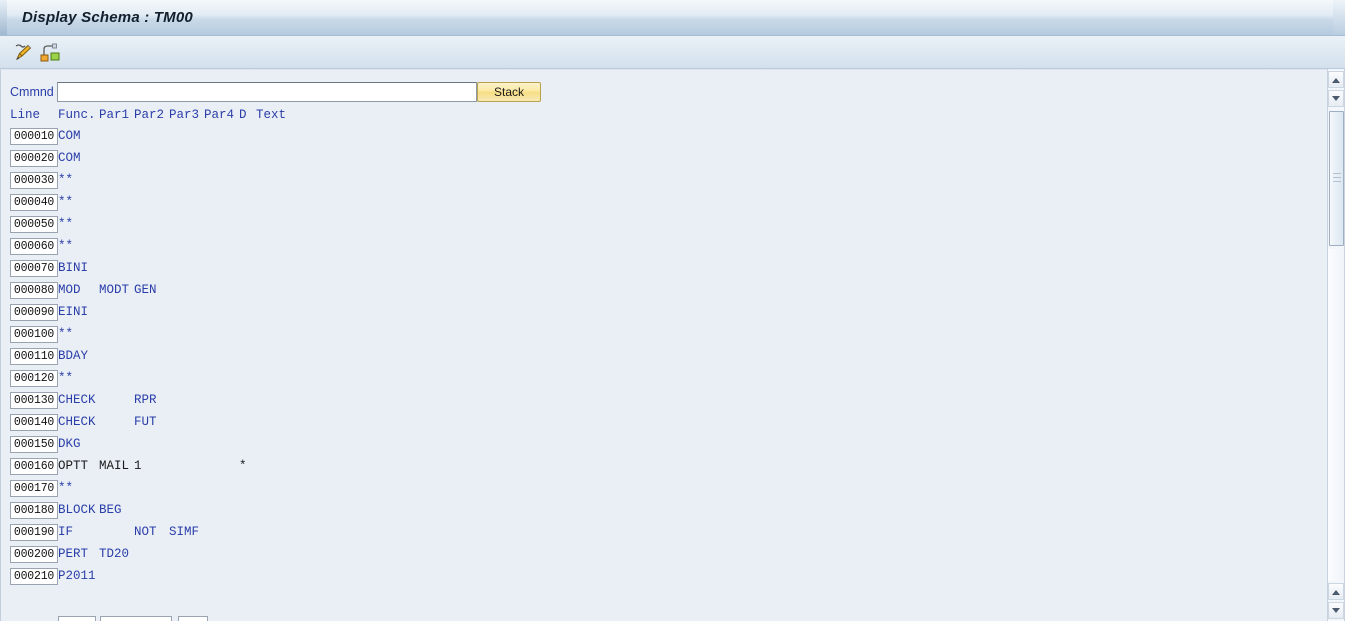  Describe the element at coordinates (114, 290) in the screenshot. I see `cell-par1: MODT` at that location.